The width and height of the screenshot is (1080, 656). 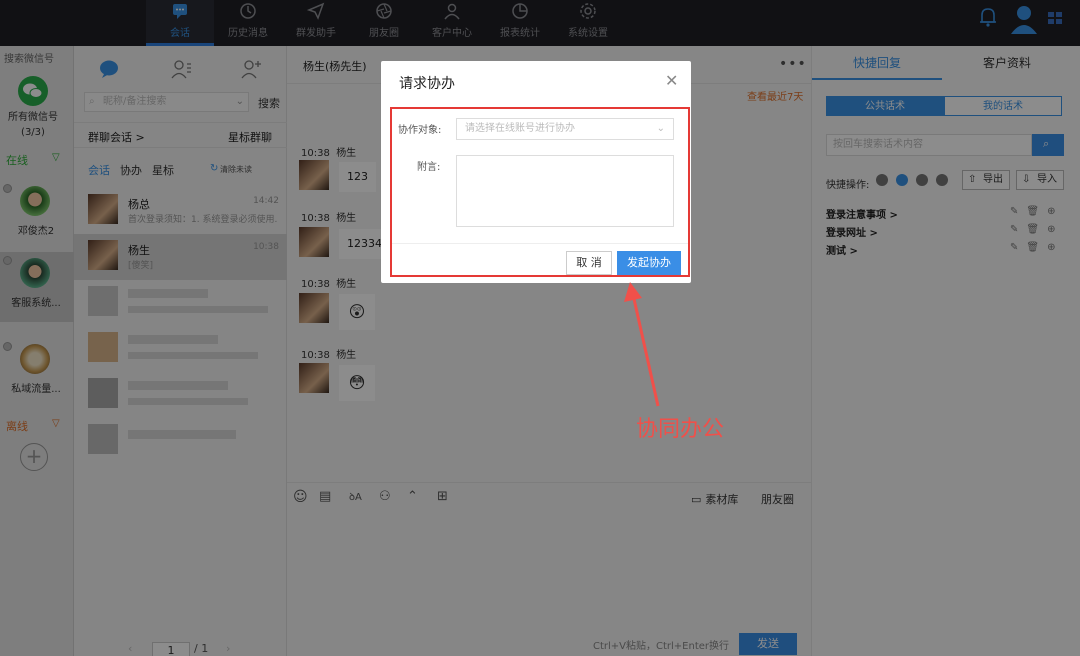 What do you see at coordinates (660, 128) in the screenshot?
I see `chevron-down-icon: ⌄` at bounding box center [660, 128].